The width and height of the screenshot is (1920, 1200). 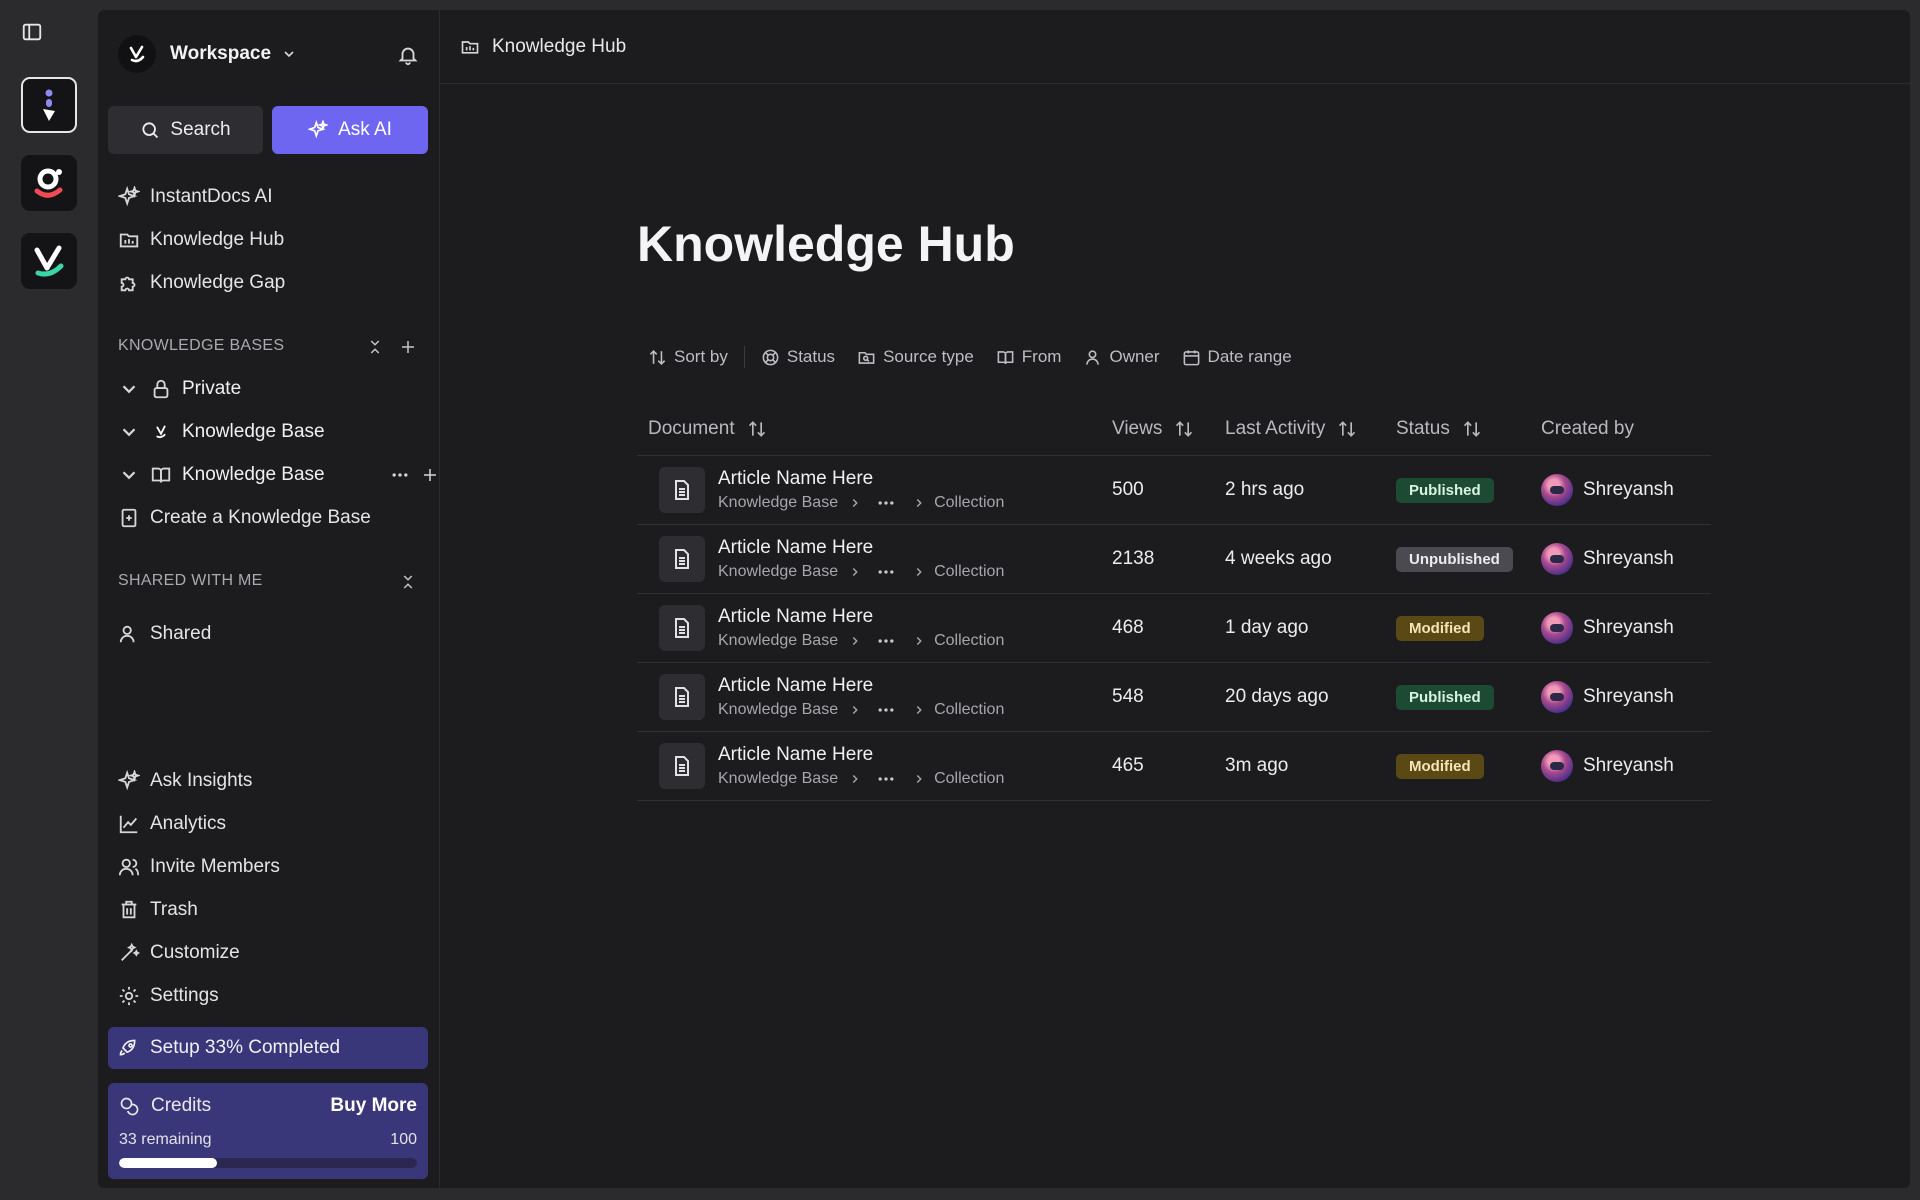 What do you see at coordinates (373, 1106) in the screenshot?
I see `buy-more-button: Buy More` at bounding box center [373, 1106].